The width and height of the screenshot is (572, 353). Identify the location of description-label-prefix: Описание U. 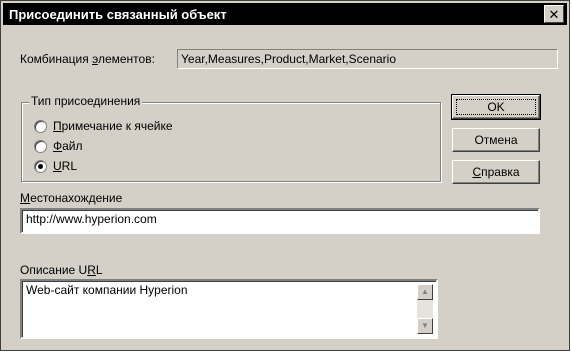
(54, 270).